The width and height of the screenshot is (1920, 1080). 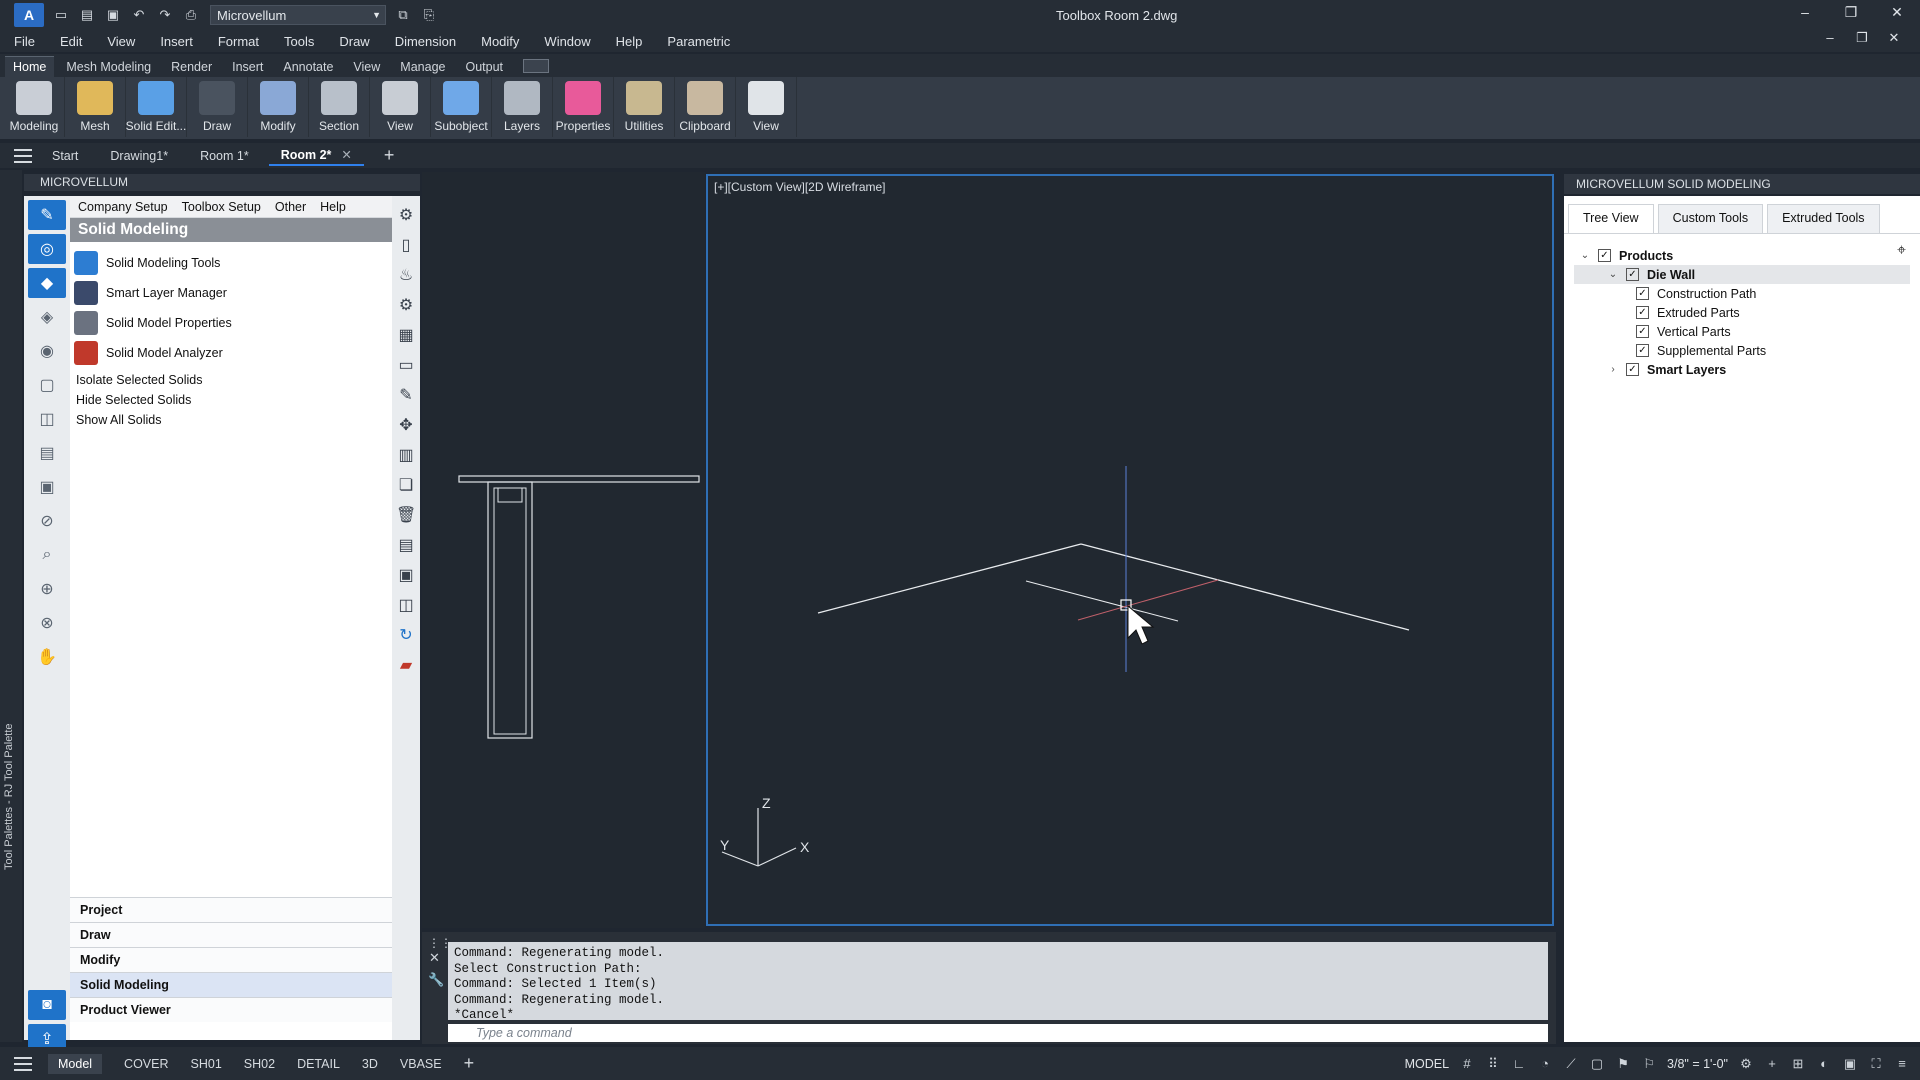 What do you see at coordinates (1850, 1064) in the screenshot?
I see `hardware-accel-icon: ▣` at bounding box center [1850, 1064].